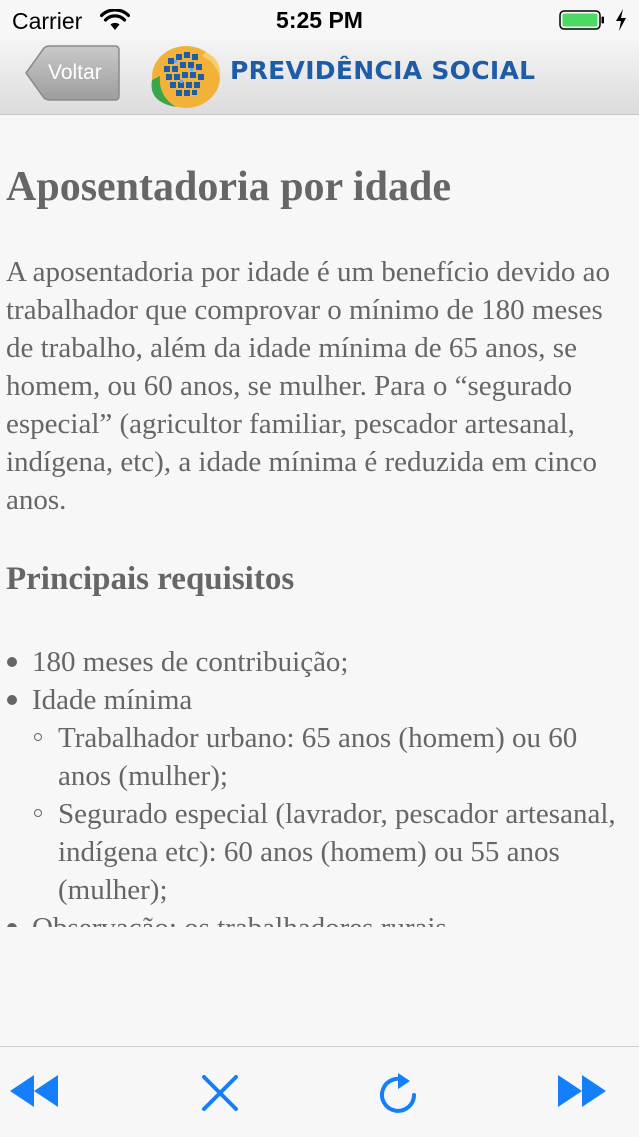 The height and width of the screenshot is (1137, 639). I want to click on stop-button, so click(226, 1093).